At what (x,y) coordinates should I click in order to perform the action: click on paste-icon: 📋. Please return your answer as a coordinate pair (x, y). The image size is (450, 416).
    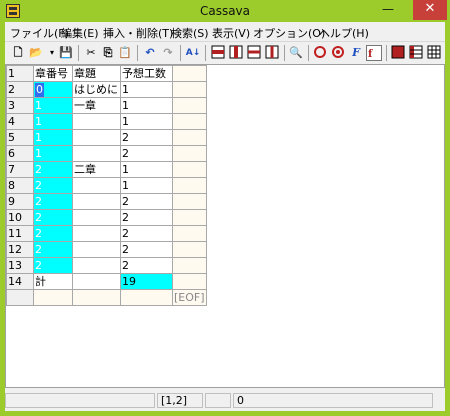
    Looking at the image, I should click on (125, 53).